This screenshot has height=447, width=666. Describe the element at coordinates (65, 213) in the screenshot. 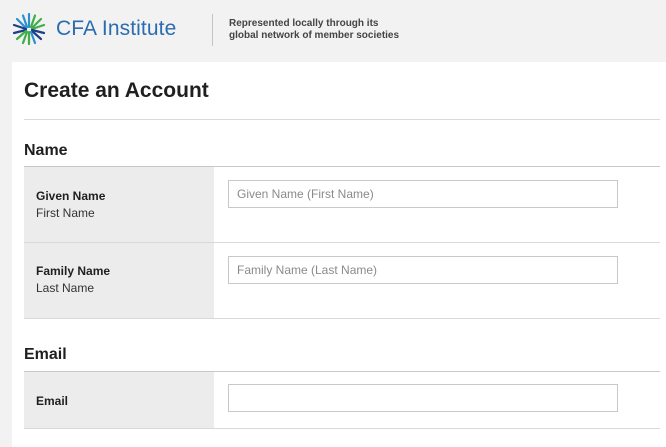

I see `given-name-sublabel: First Name` at that location.